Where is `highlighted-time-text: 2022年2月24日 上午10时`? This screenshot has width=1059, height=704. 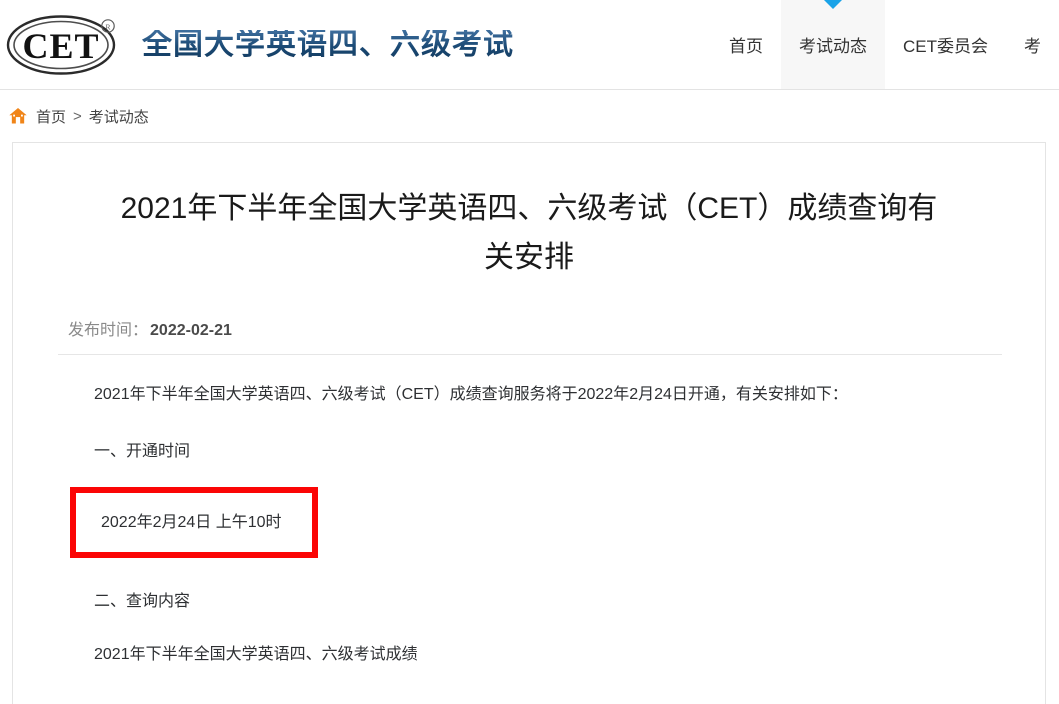 highlighted-time-text: 2022年2月24日 上午10时 is located at coordinates (191, 522).